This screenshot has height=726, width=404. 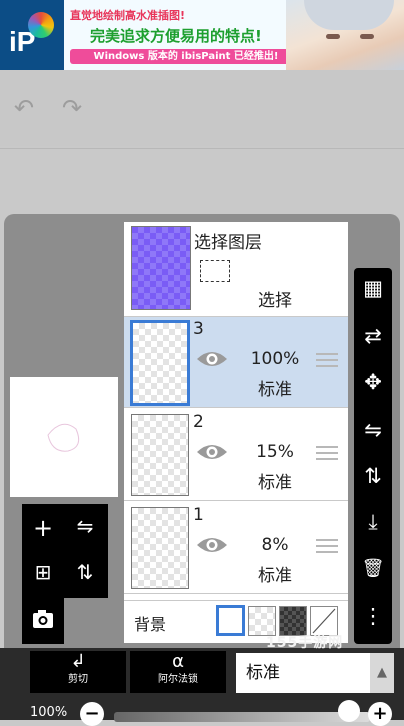 I want to click on selection-layer-title: 选择图层, so click(x=228, y=243).